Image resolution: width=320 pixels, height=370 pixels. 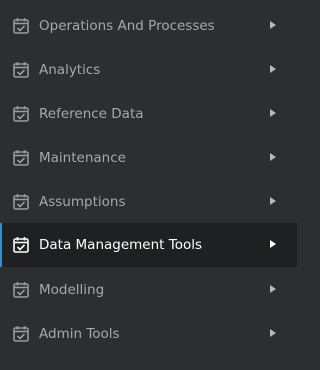 What do you see at coordinates (127, 26) in the screenshot?
I see `sidebar-item-label: Operations And Processes` at bounding box center [127, 26].